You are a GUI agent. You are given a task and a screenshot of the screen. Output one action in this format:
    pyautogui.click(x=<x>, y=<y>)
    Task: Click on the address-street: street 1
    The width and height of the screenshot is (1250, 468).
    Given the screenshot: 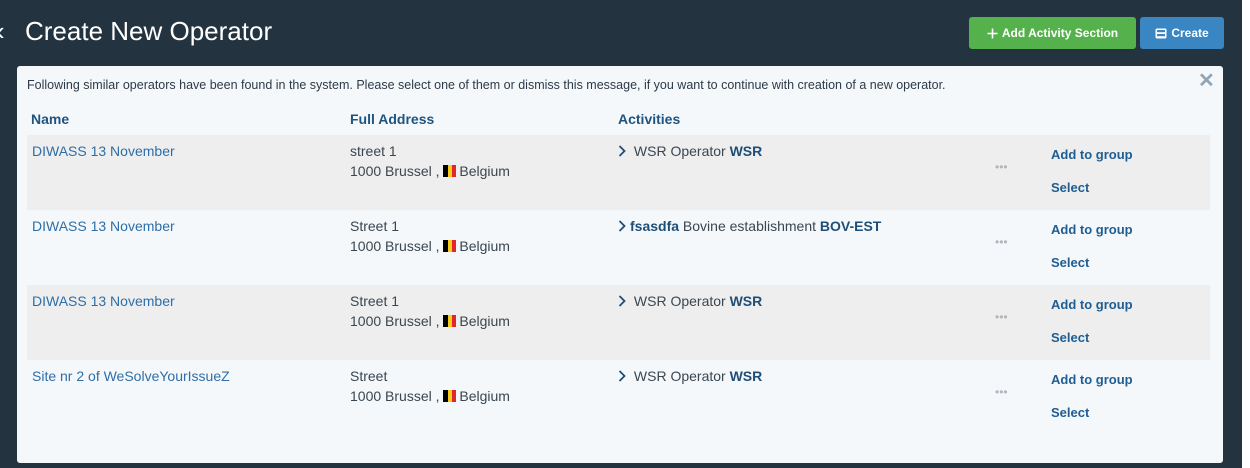 What is the action you would take?
    pyautogui.click(x=373, y=151)
    